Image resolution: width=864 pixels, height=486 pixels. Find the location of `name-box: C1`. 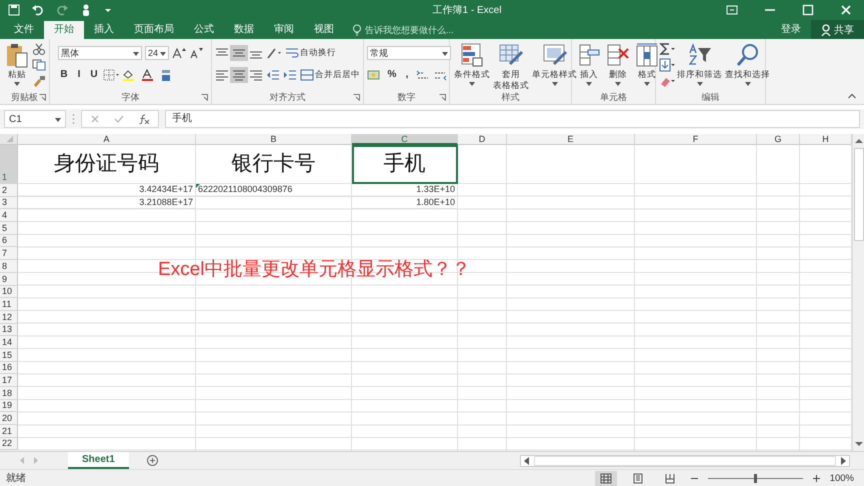

name-box: C1 is located at coordinates (35, 119).